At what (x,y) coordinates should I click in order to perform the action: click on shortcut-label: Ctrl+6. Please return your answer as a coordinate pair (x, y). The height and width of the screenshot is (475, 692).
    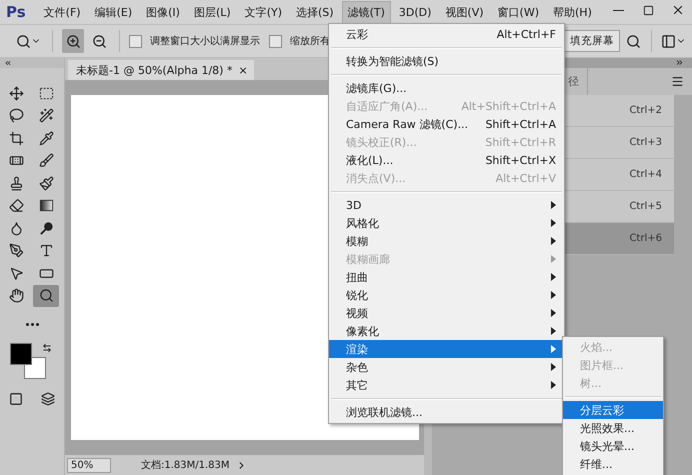
    Looking at the image, I should click on (645, 238).